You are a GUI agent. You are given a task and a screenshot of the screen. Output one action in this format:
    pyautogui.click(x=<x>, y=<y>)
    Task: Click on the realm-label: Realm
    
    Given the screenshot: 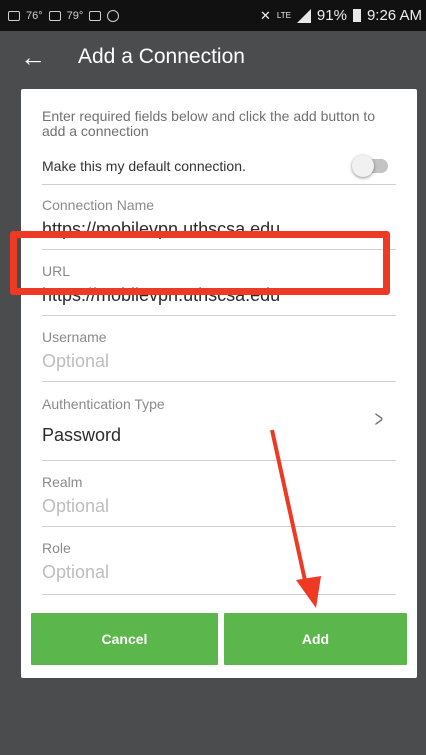 What is the action you would take?
    pyautogui.click(x=62, y=482)
    